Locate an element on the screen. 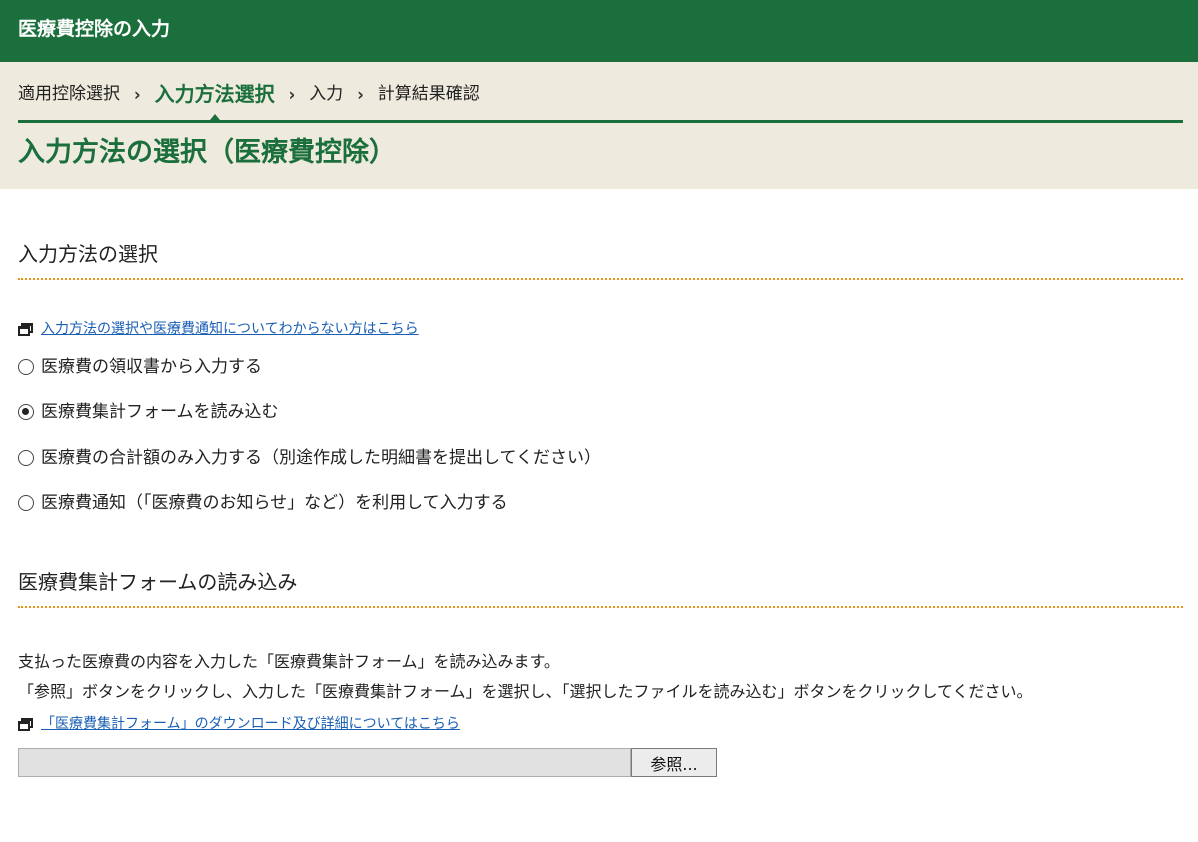 This screenshot has height=842, width=1198. app-title: 医療費控除の入力 is located at coordinates (94, 29).